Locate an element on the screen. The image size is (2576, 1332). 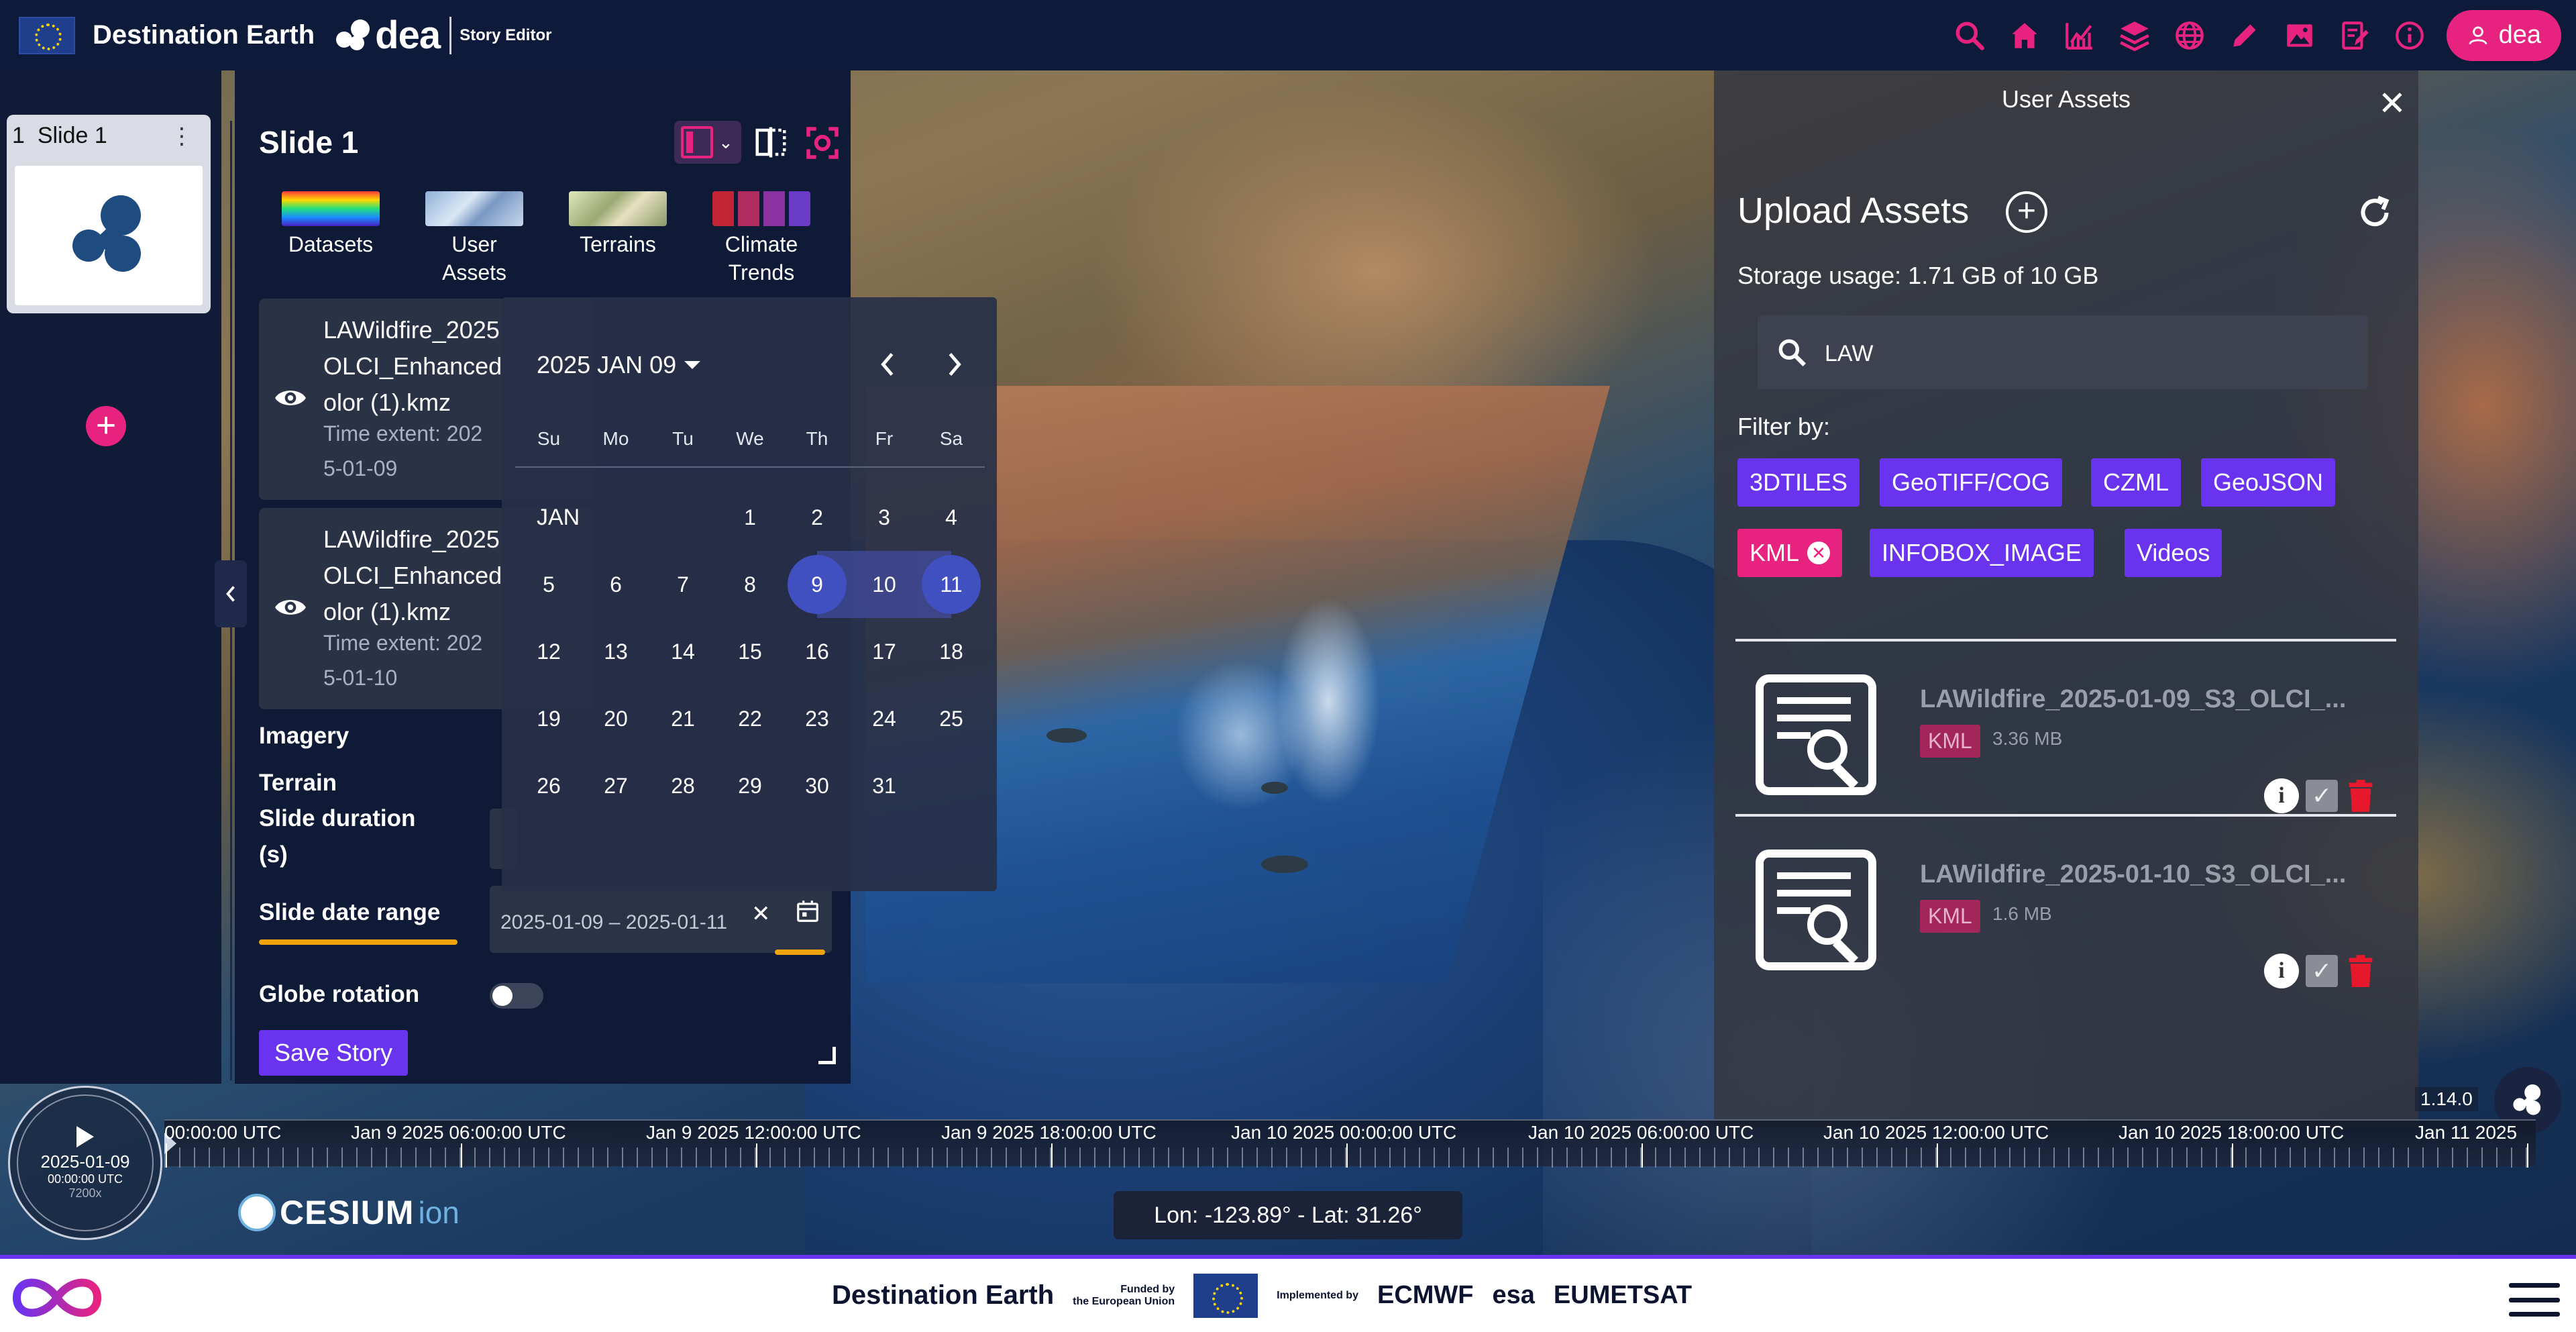
search-icon is located at coordinates (1969, 35).